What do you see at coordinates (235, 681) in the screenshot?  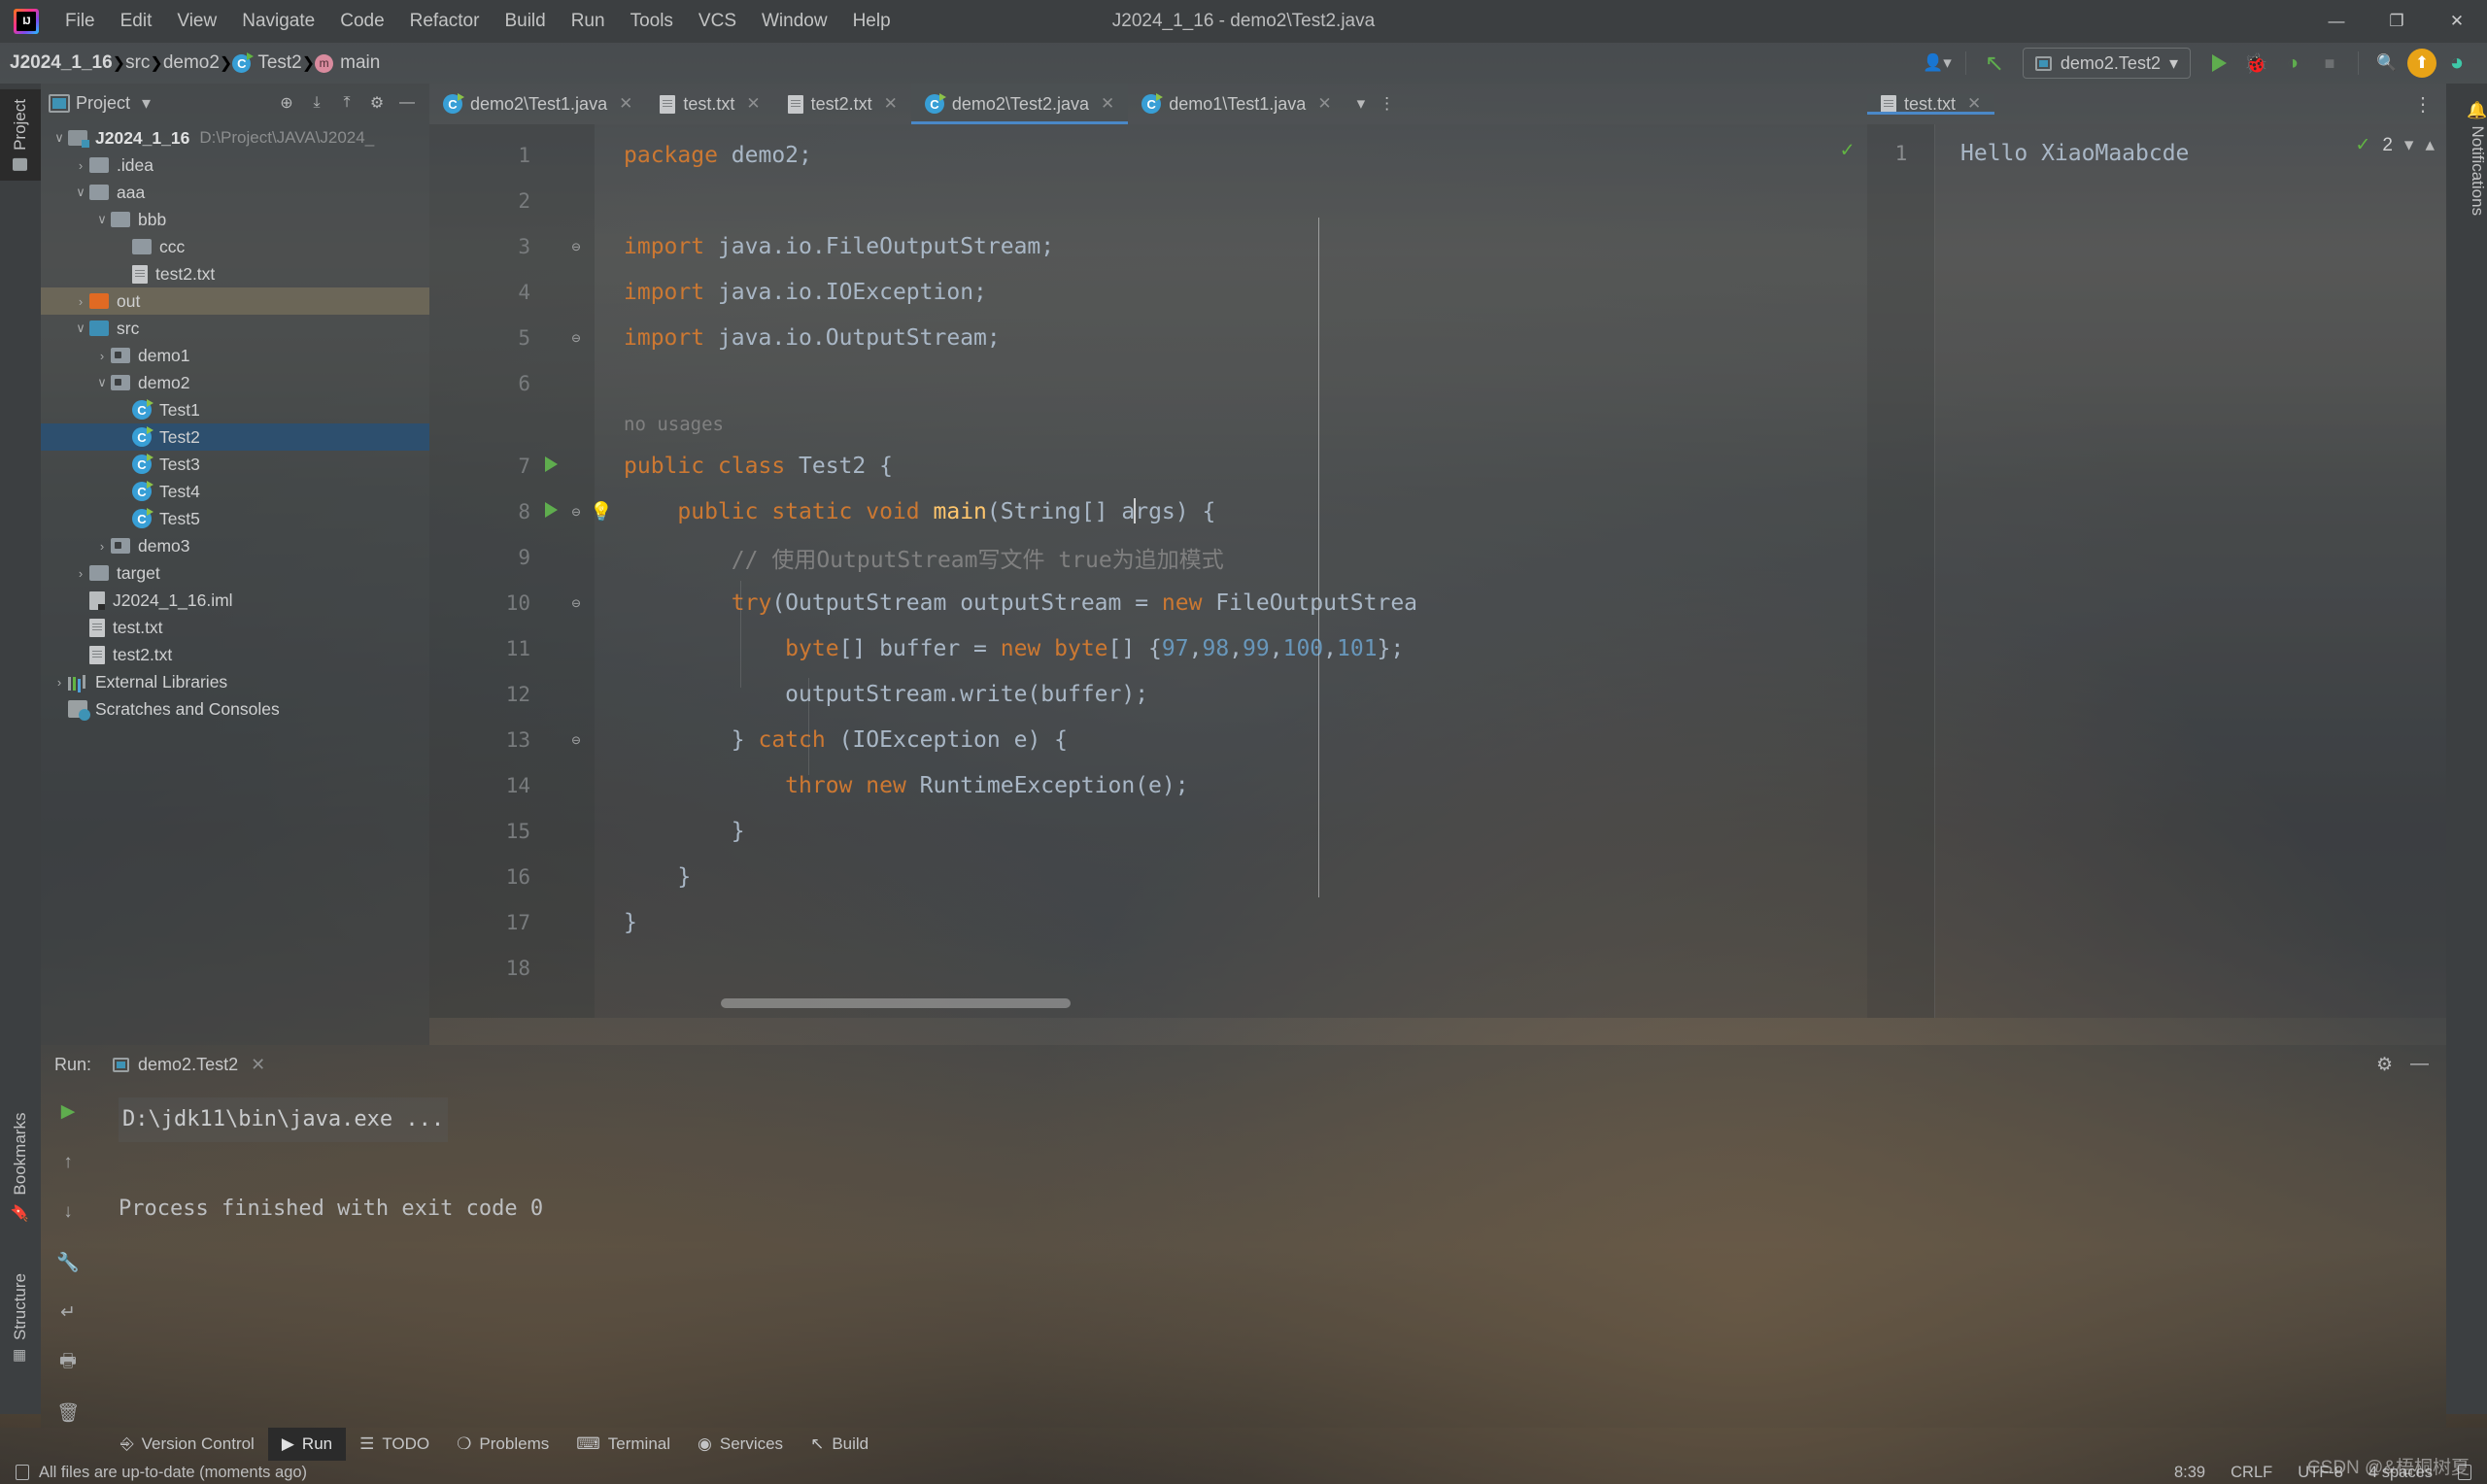 I see `tree-node-external-libraries: › External Libraries` at bounding box center [235, 681].